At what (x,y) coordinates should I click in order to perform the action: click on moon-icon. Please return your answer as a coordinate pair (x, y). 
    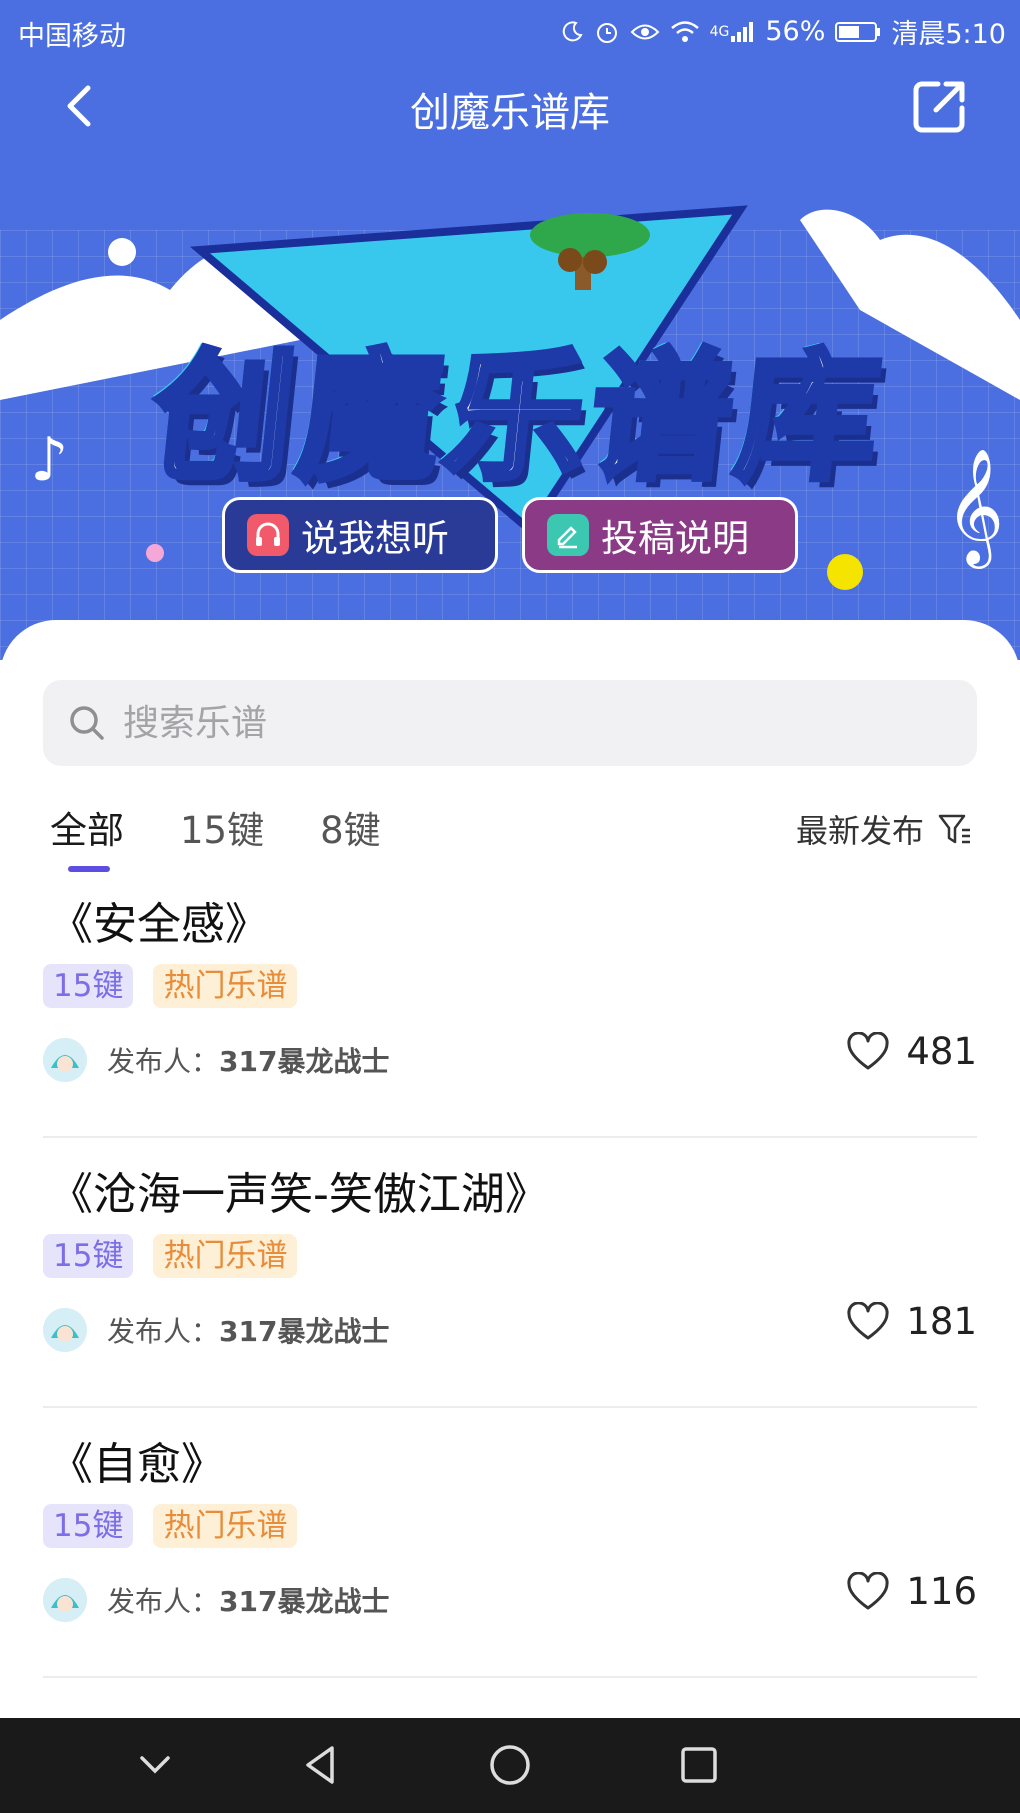
    Looking at the image, I should click on (572, 32).